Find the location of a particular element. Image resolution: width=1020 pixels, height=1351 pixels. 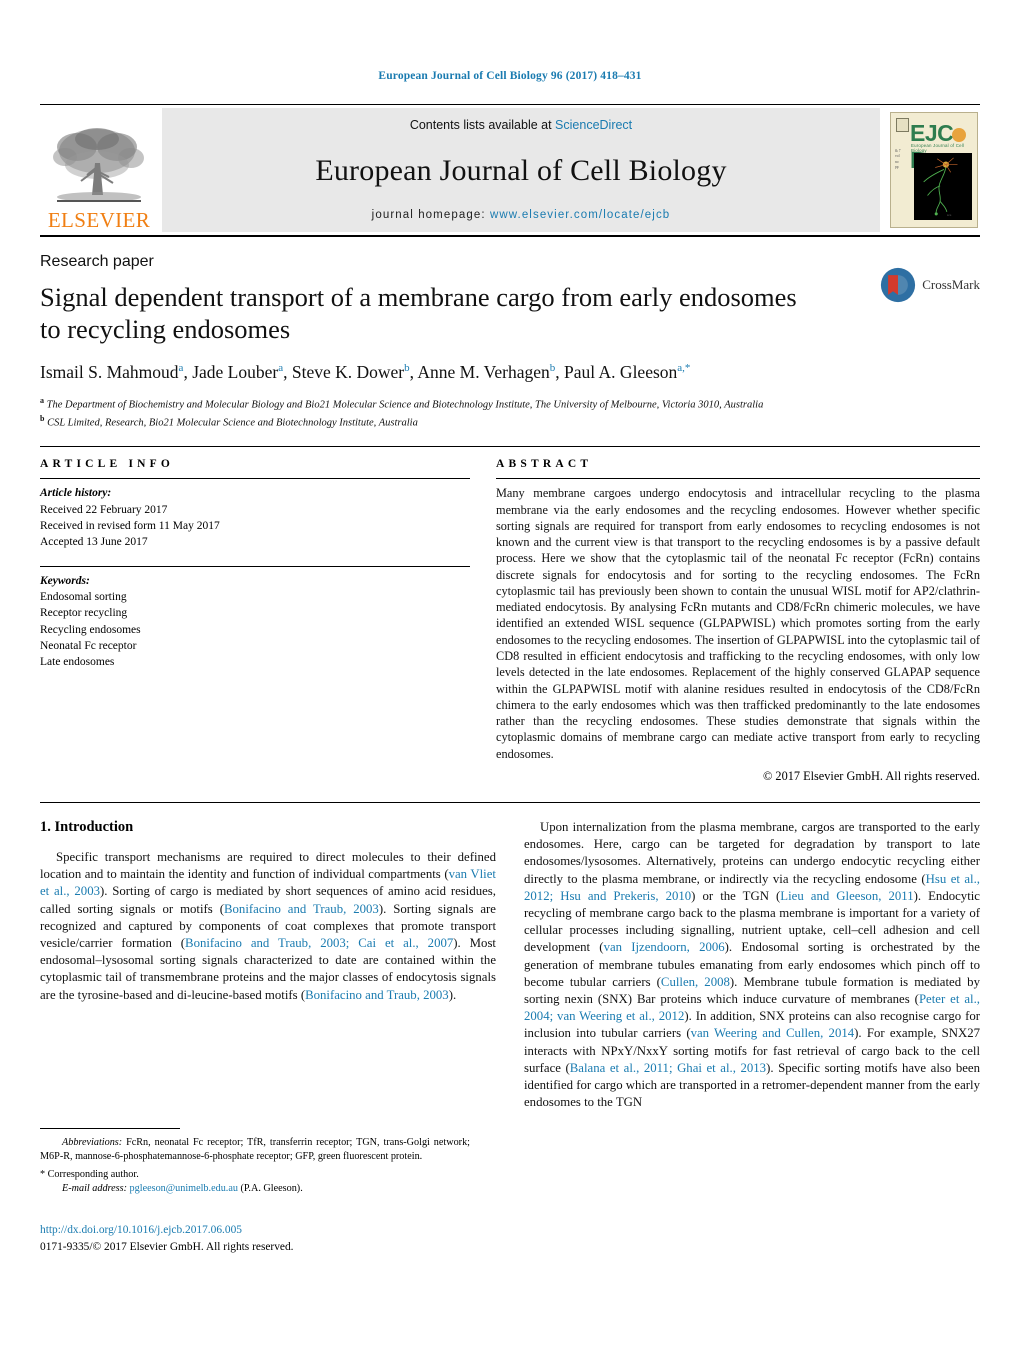

crossmark-badge: CrossMark is located at coordinates (930, 285).